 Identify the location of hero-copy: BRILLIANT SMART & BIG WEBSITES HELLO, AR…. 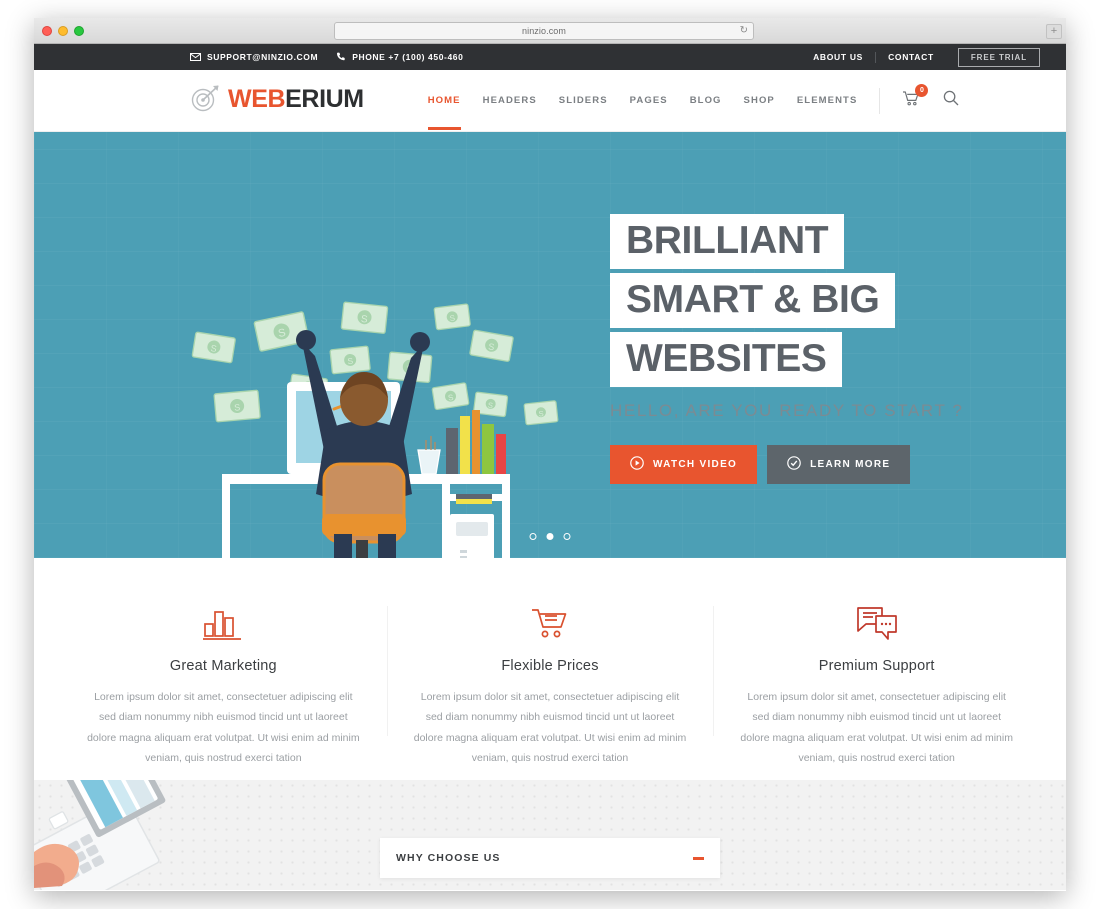
(787, 349).